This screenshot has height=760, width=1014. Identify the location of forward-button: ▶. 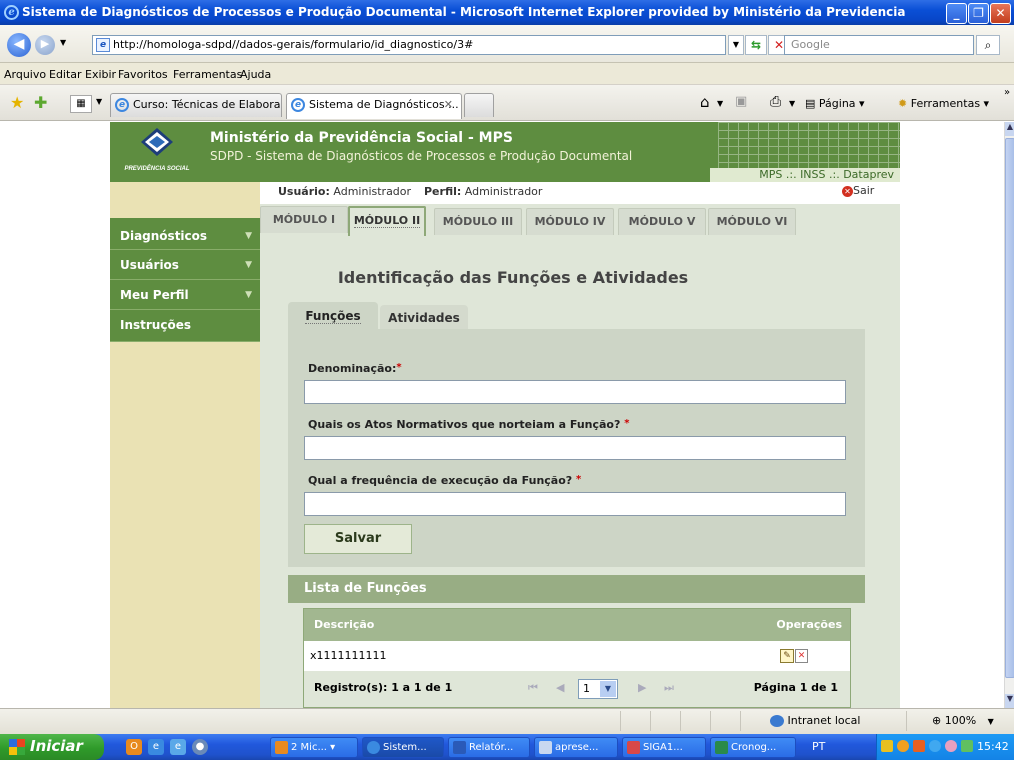
(45, 45).